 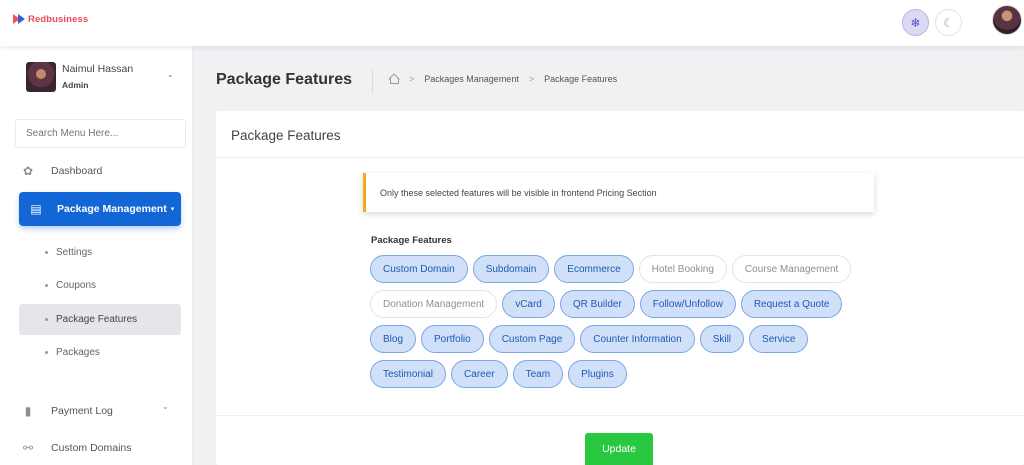 What do you see at coordinates (619, 449) in the screenshot?
I see `update-button: Update` at bounding box center [619, 449].